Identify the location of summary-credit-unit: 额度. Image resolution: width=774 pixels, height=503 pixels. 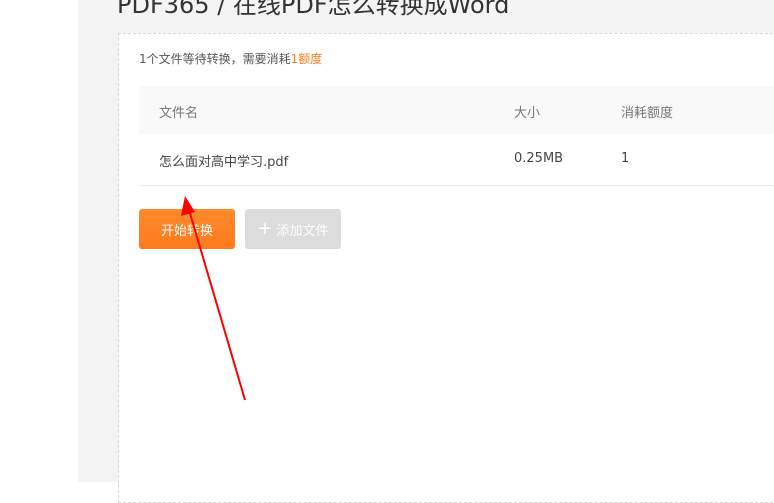
(310, 59).